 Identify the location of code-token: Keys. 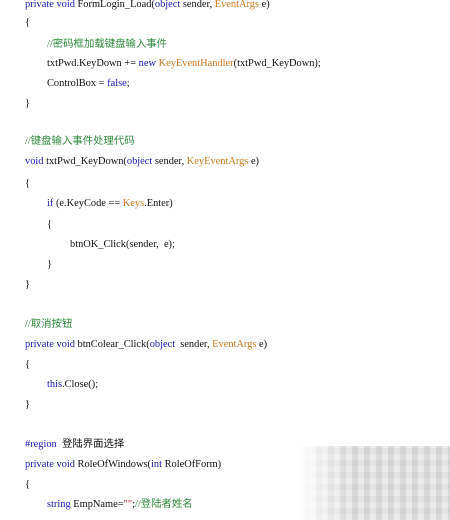
(133, 203).